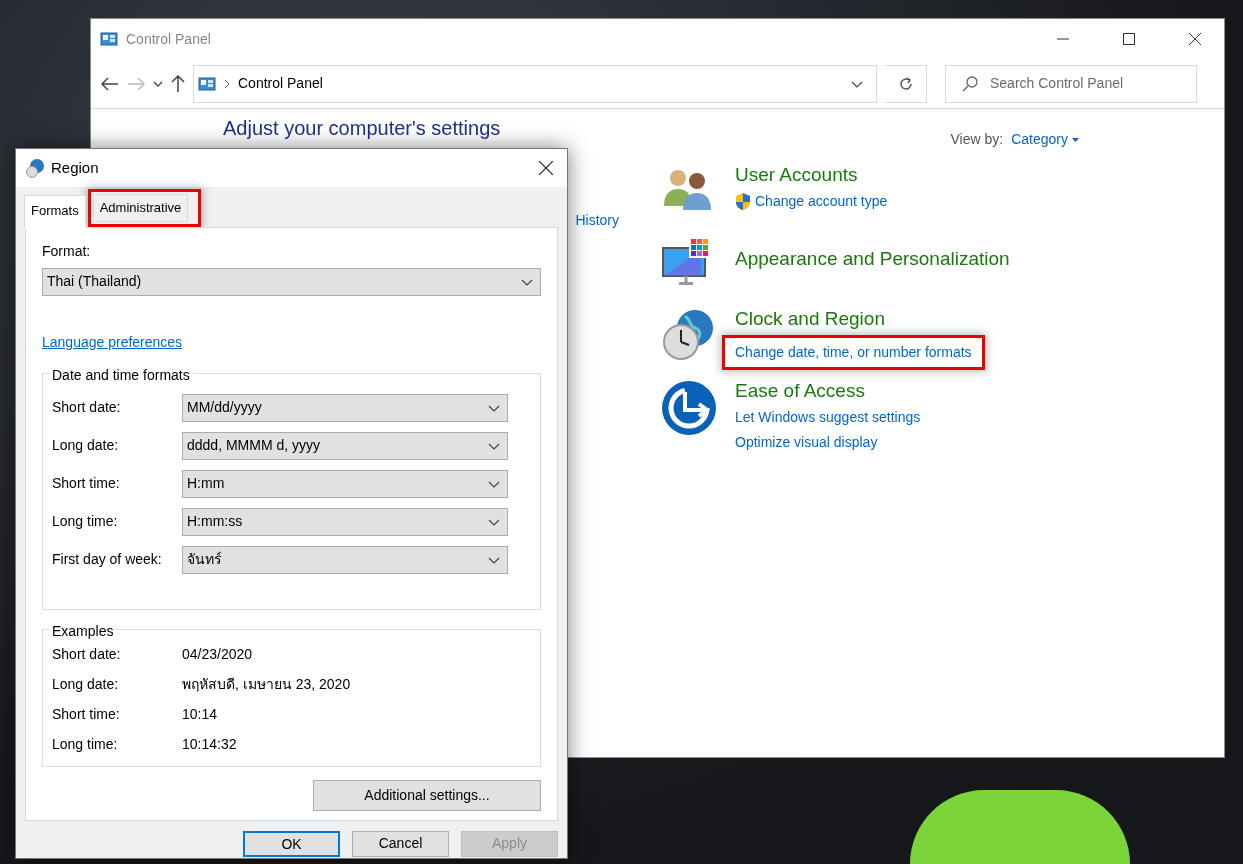 This screenshot has height=864, width=1243. What do you see at coordinates (345, 445) in the screenshot?
I see `dropdown: dddd, MMMM d, yyyy` at bounding box center [345, 445].